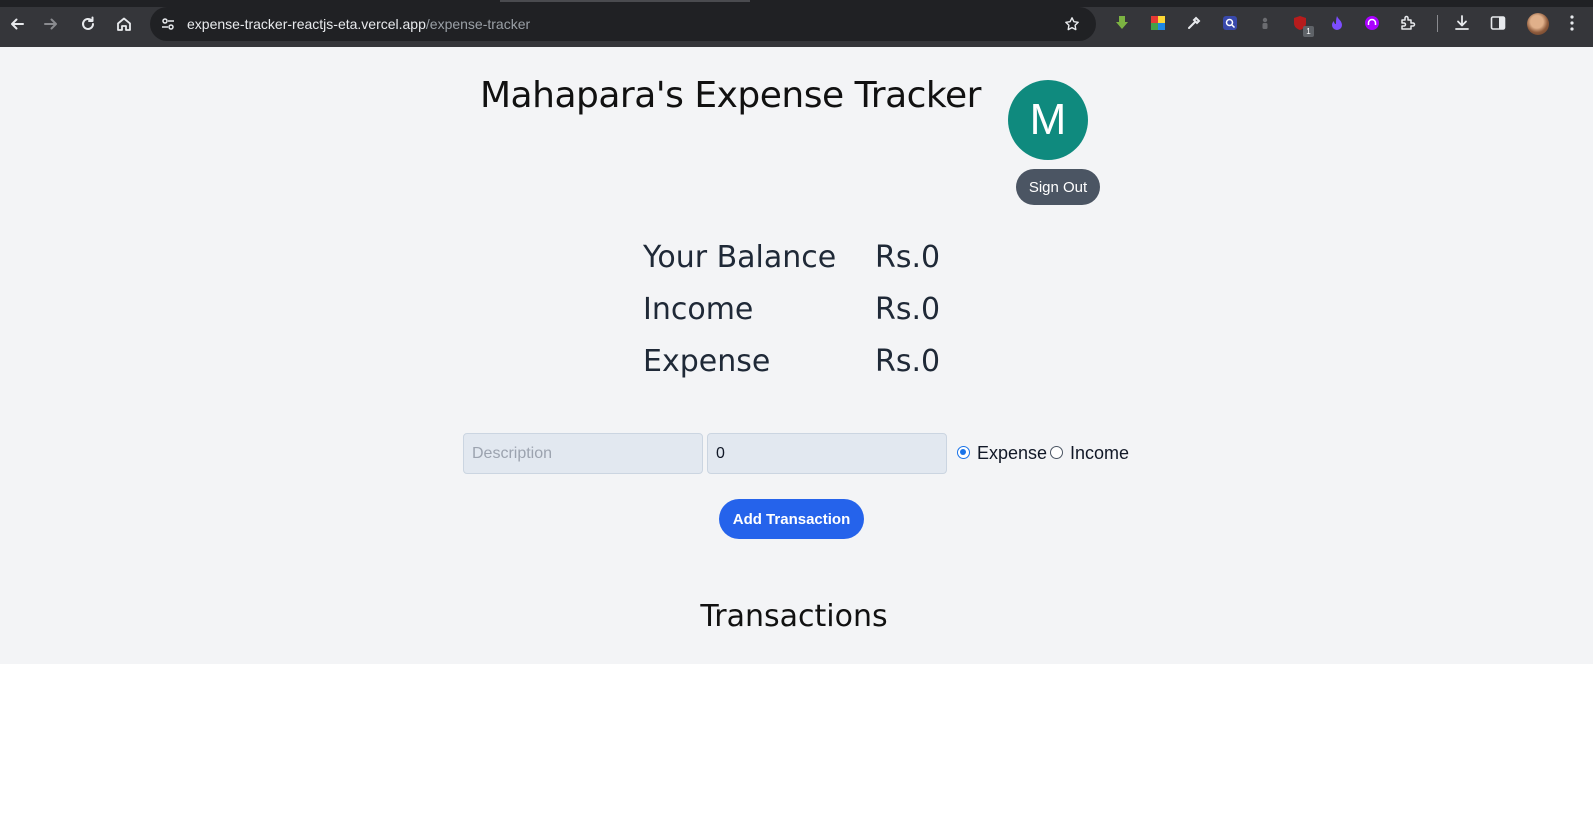 The image size is (1593, 834). Describe the element at coordinates (698, 309) in the screenshot. I see `income-label: Income` at that location.